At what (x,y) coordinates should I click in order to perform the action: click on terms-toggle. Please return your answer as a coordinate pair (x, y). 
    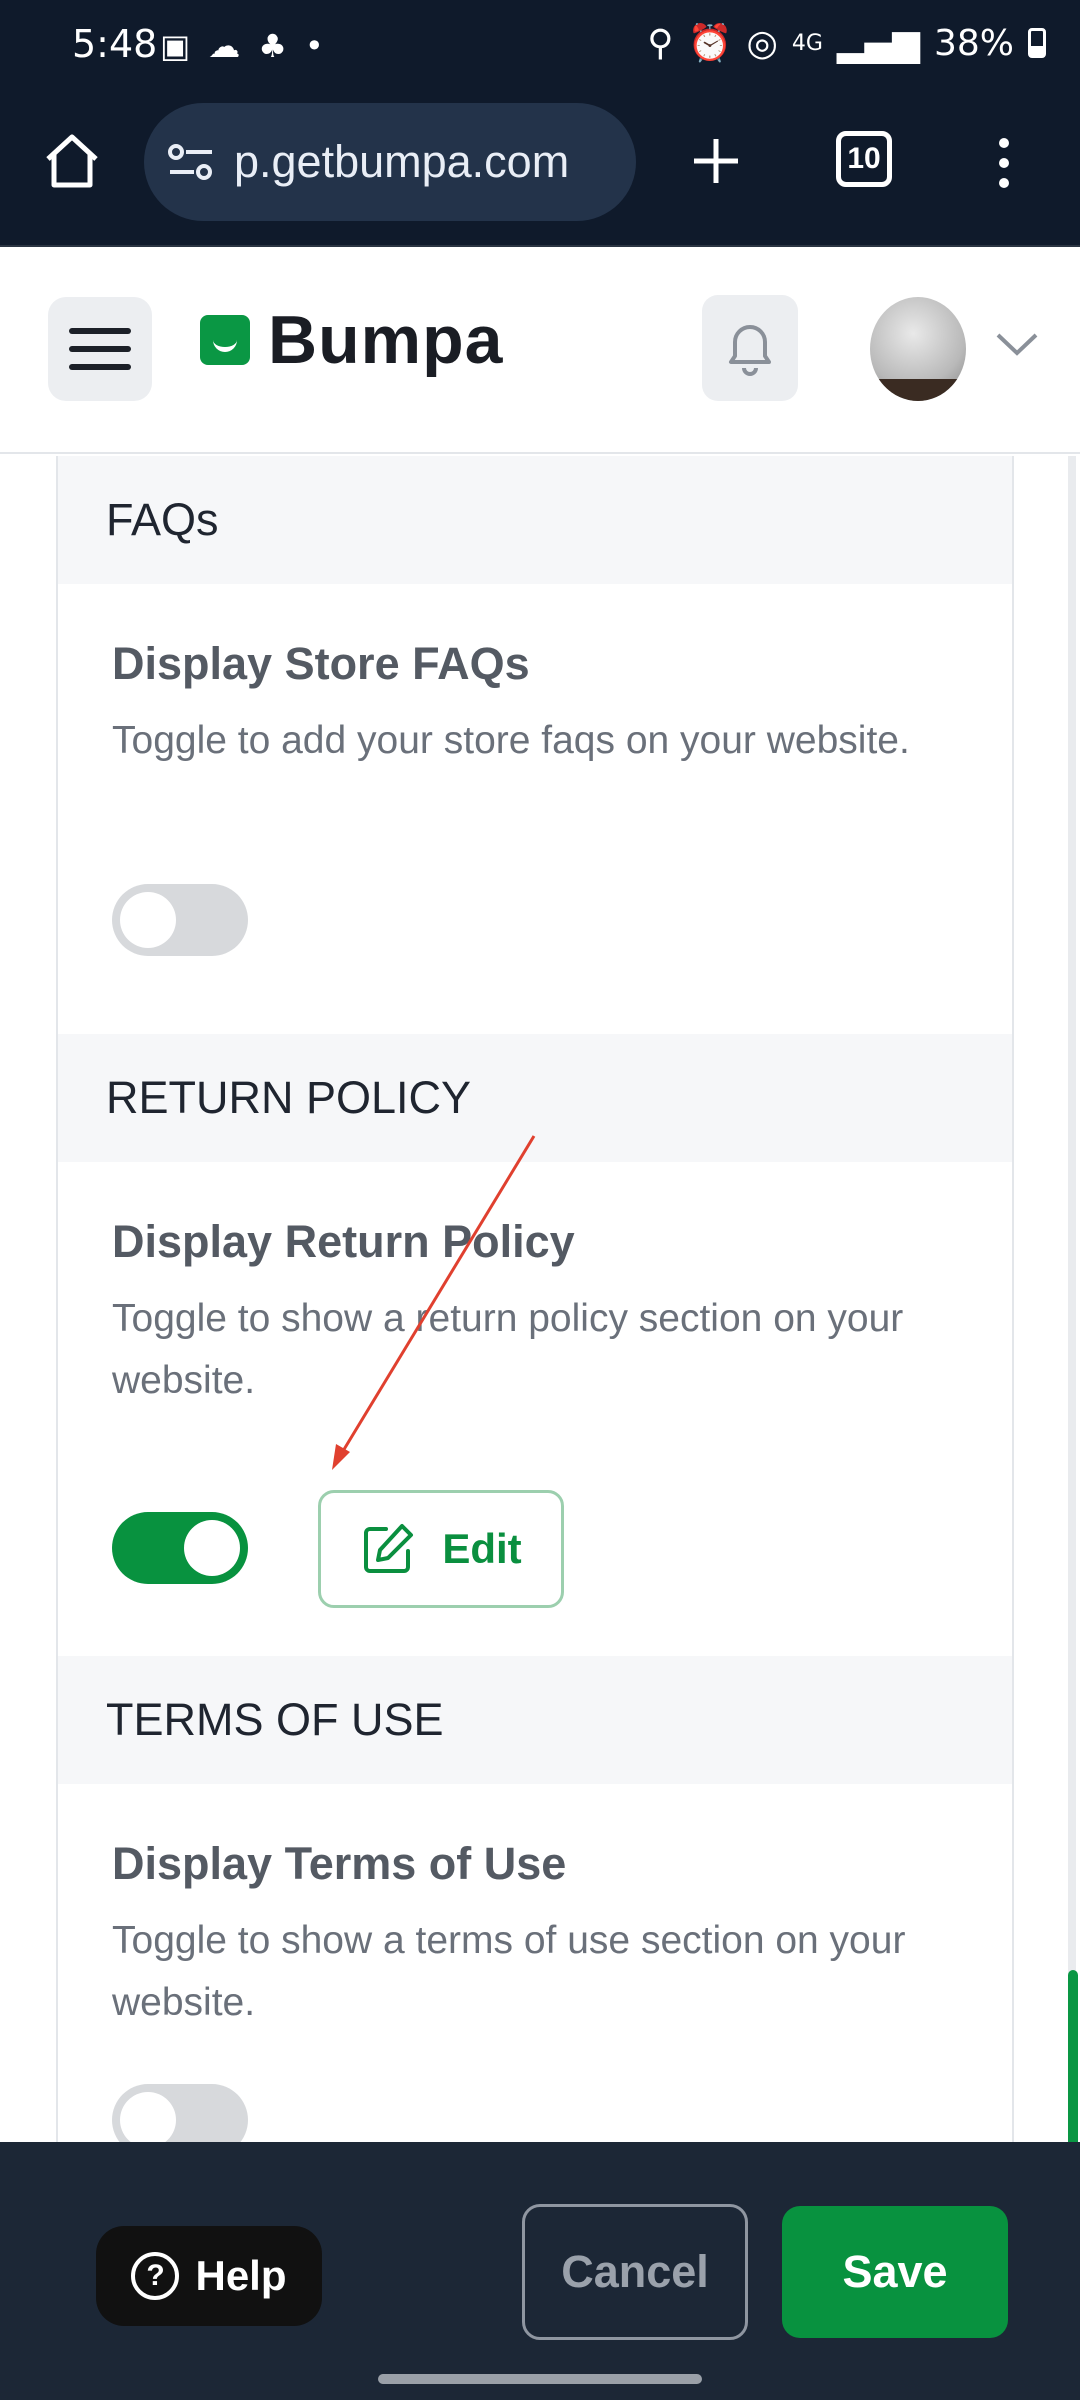
    Looking at the image, I should click on (180, 2113).